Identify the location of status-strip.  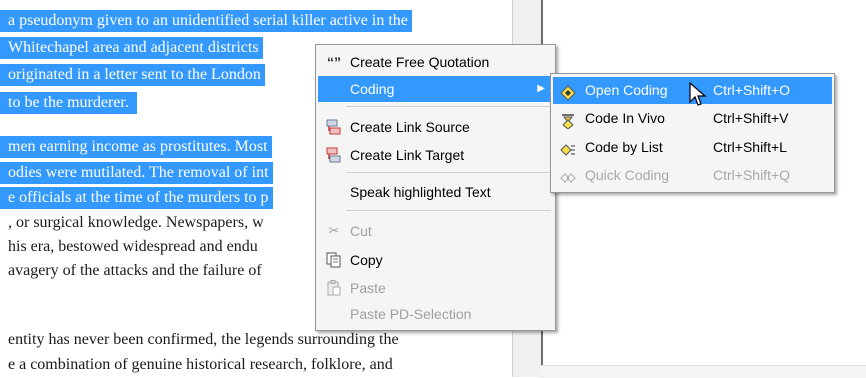
(703, 371).